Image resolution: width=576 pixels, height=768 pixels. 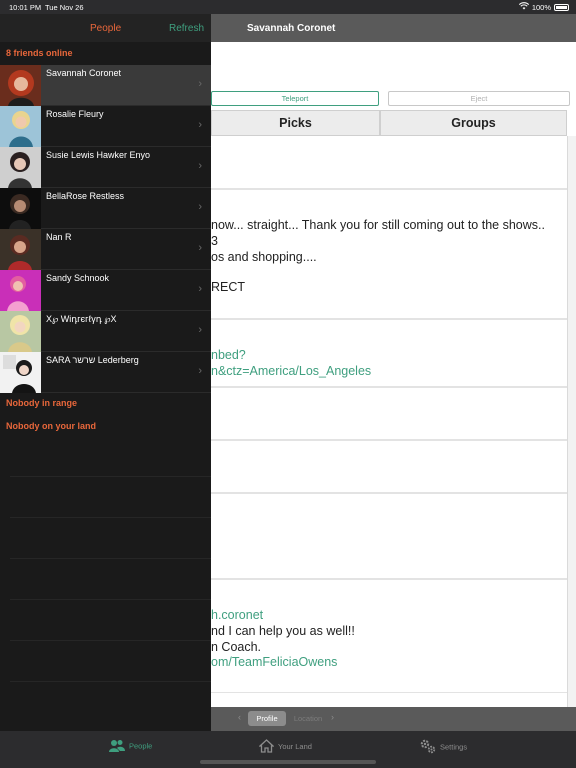 I want to click on tab-settings: Settings, so click(x=443, y=747).